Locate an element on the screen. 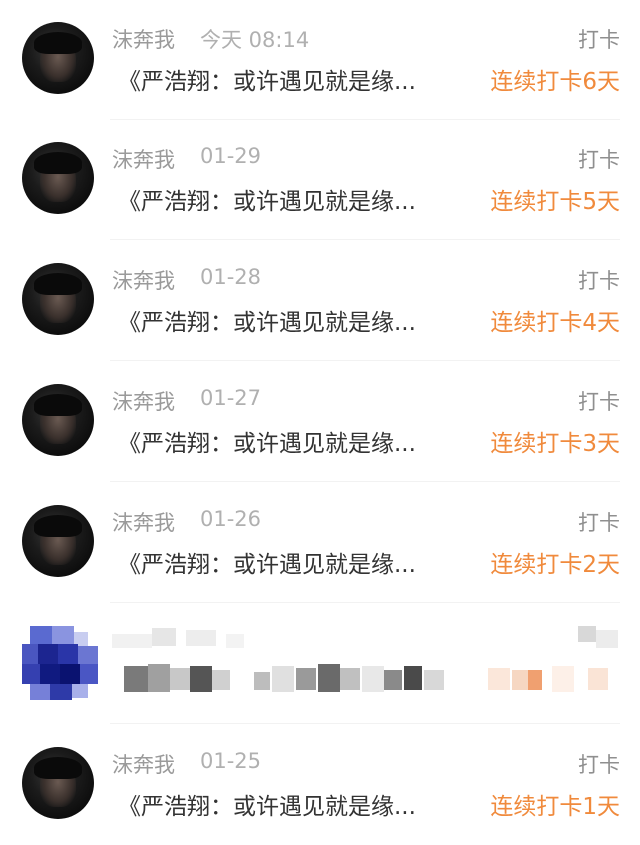  obscured-feed-item is located at coordinates (320, 664).